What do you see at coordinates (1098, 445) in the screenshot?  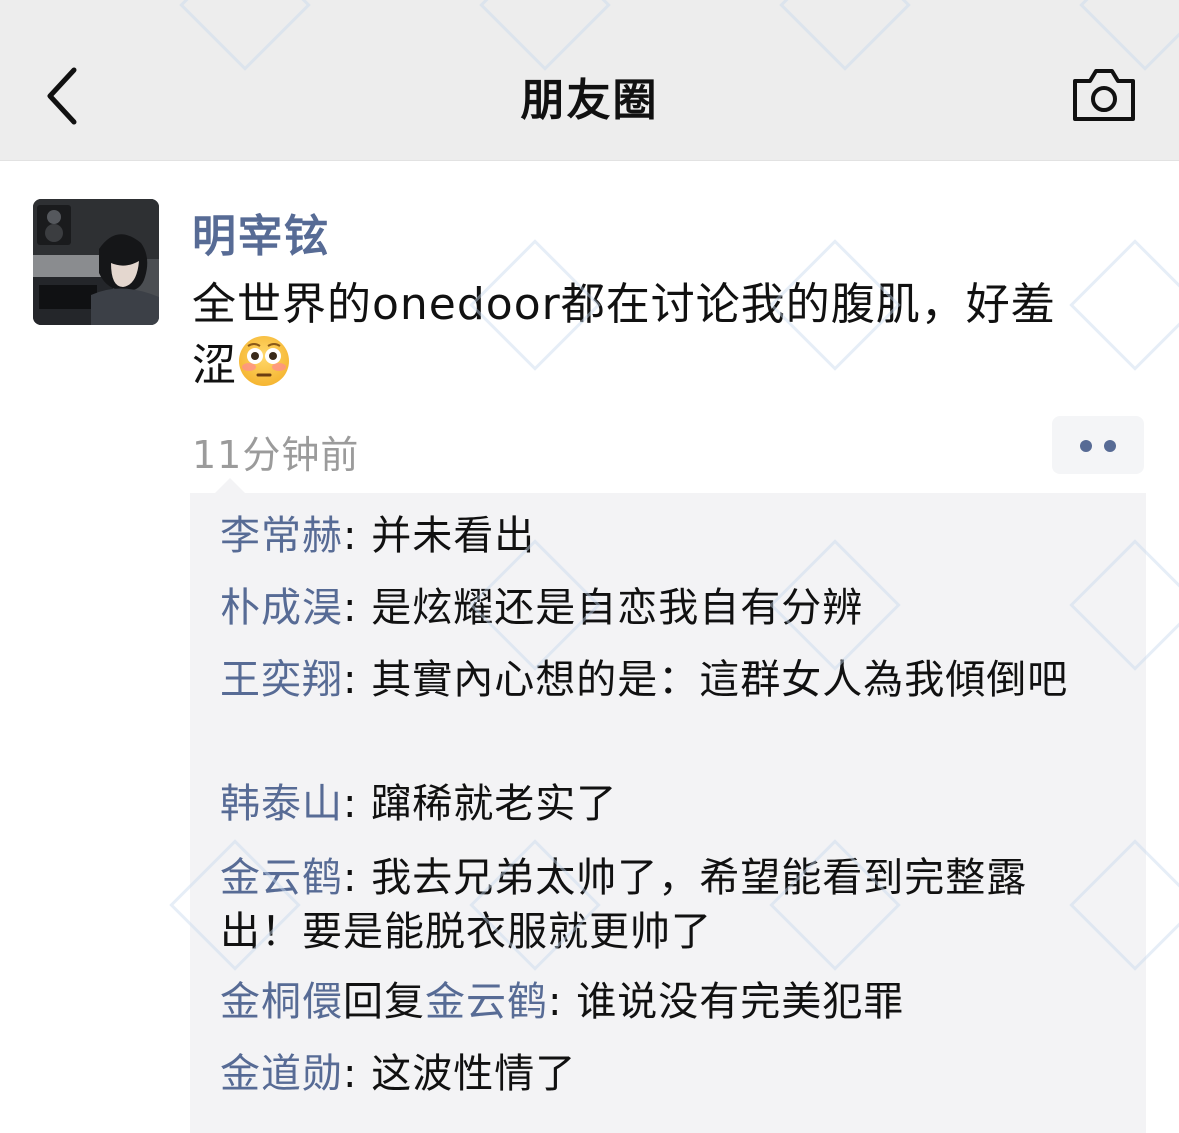 I see `more-actions-button` at bounding box center [1098, 445].